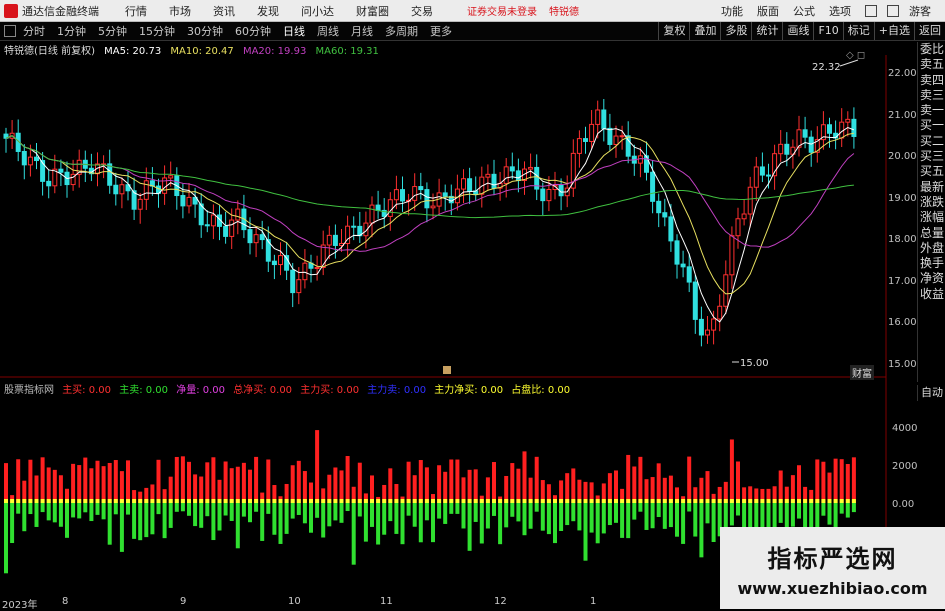 Image resolution: width=945 pixels, height=611 pixels. What do you see at coordinates (253, 31) in the screenshot?
I see `period-60min: 60分钟` at bounding box center [253, 31].